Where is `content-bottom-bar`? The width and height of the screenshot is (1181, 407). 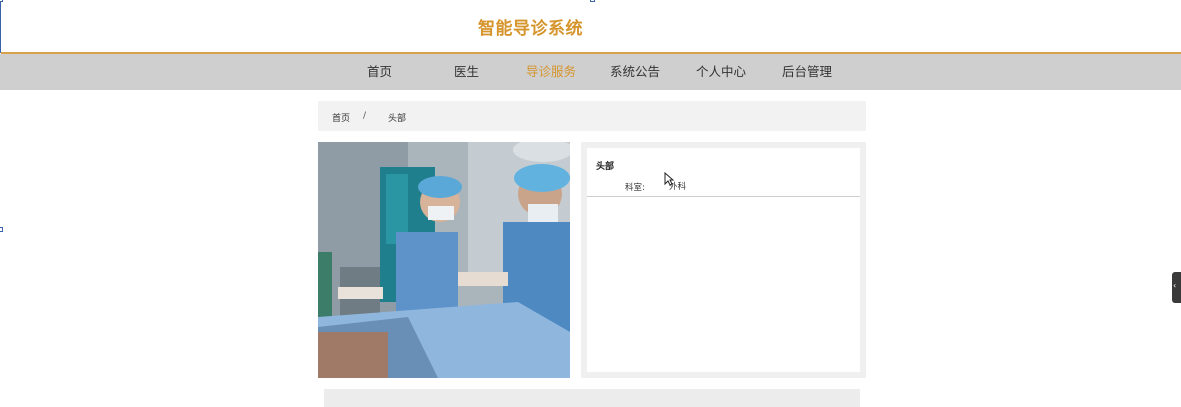
content-bottom-bar is located at coordinates (592, 398).